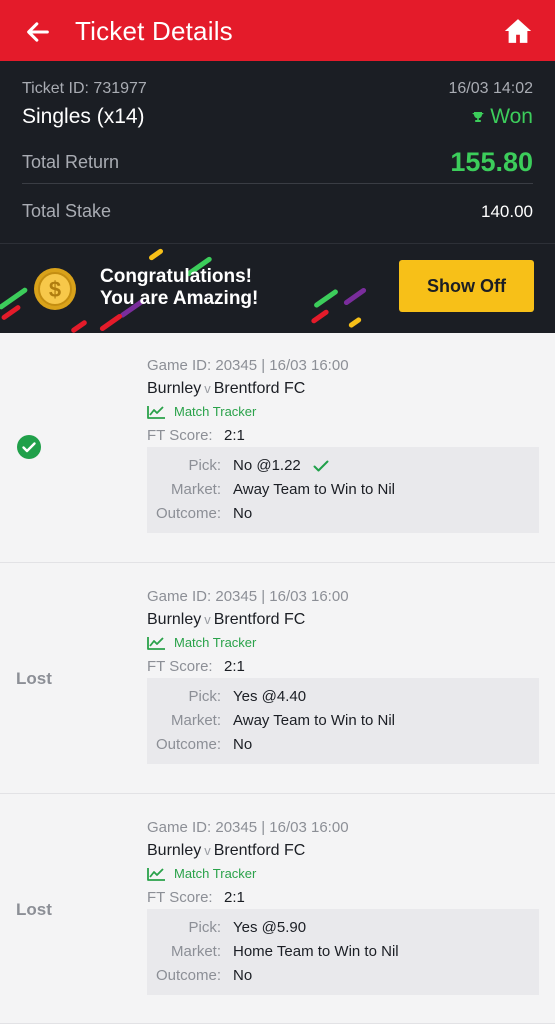 This screenshot has height=1024, width=555. What do you see at coordinates (490, 88) in the screenshot?
I see `ticket-datetime: 16/03 14:02` at bounding box center [490, 88].